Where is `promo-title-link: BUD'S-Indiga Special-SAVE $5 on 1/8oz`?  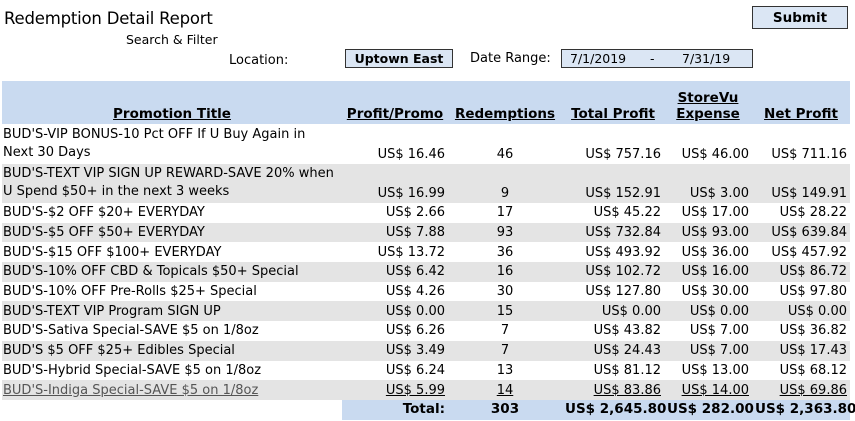 promo-title-link: BUD'S-Indiga Special-SAVE $5 on 1/8oz is located at coordinates (172, 390).